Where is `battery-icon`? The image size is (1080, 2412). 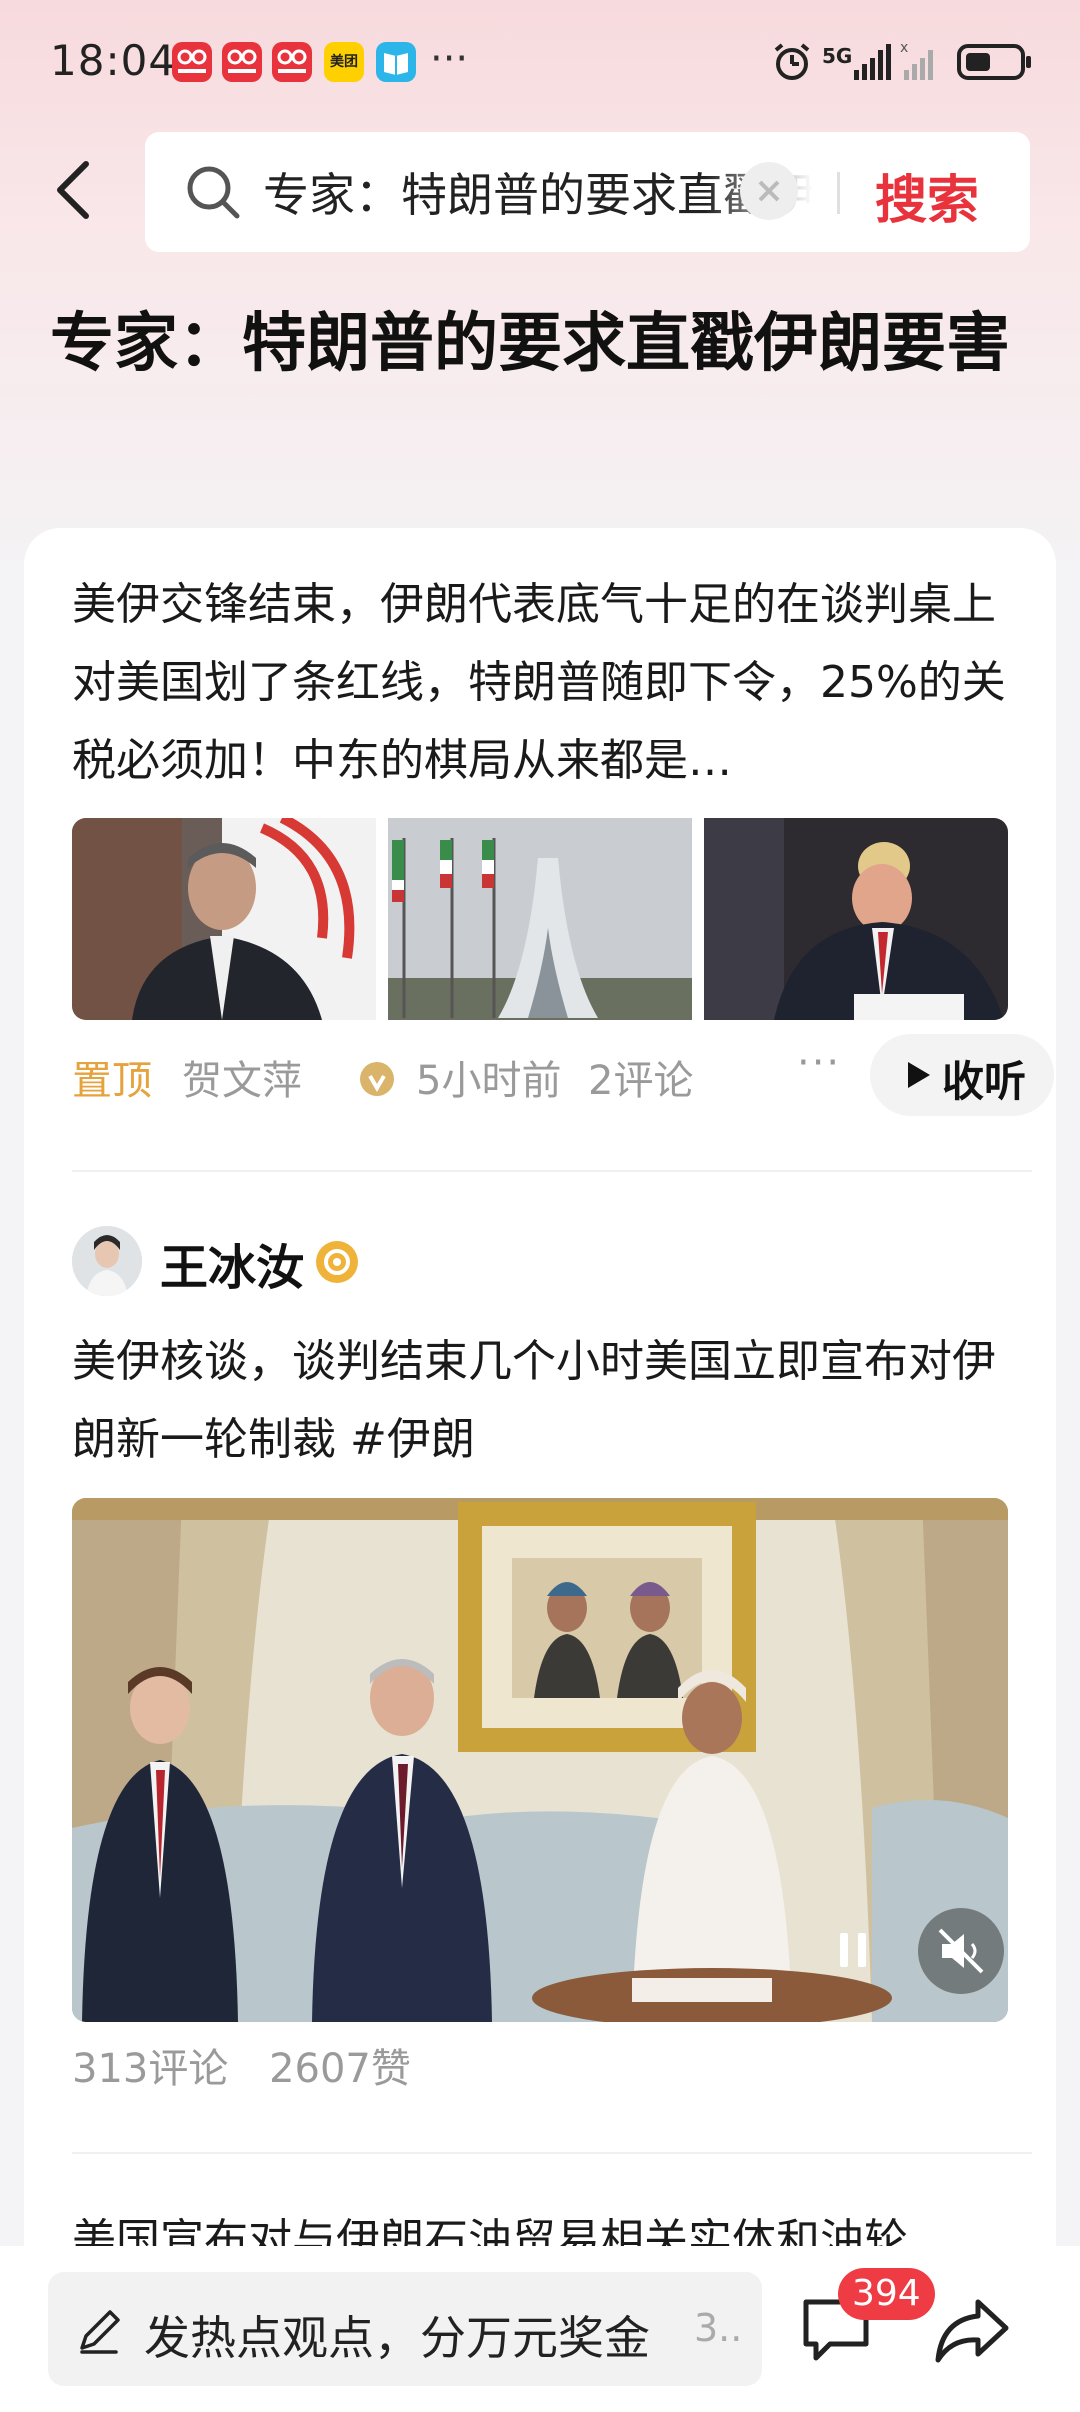 battery-icon is located at coordinates (994, 62).